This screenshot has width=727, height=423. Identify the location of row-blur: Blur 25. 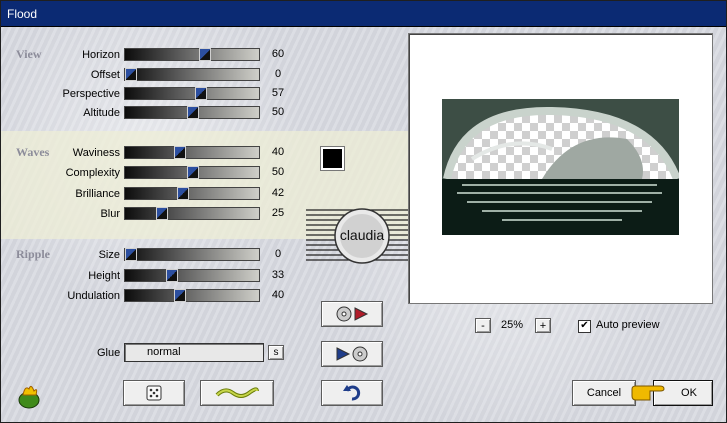
(155, 215).